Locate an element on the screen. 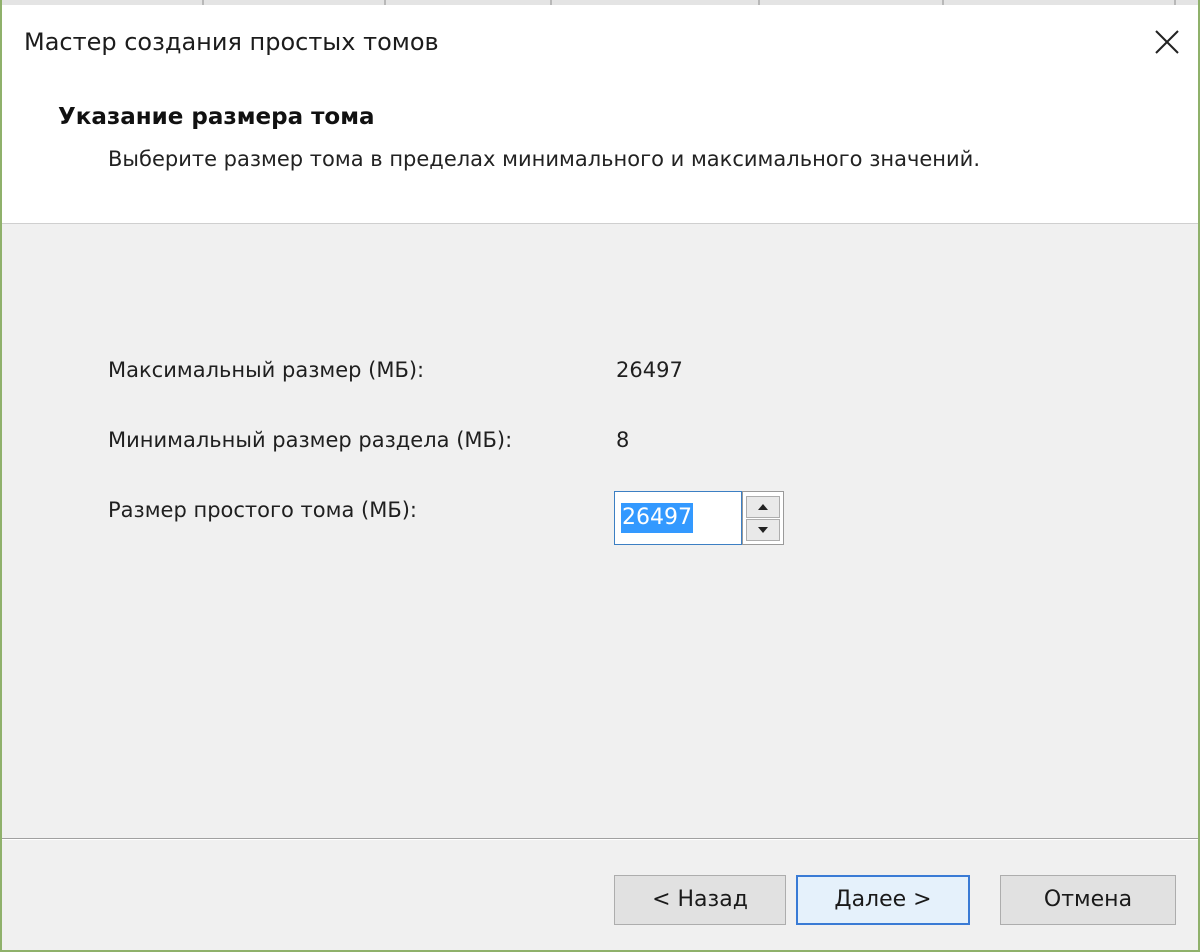  page-title: Указание размера тома is located at coordinates (216, 117).